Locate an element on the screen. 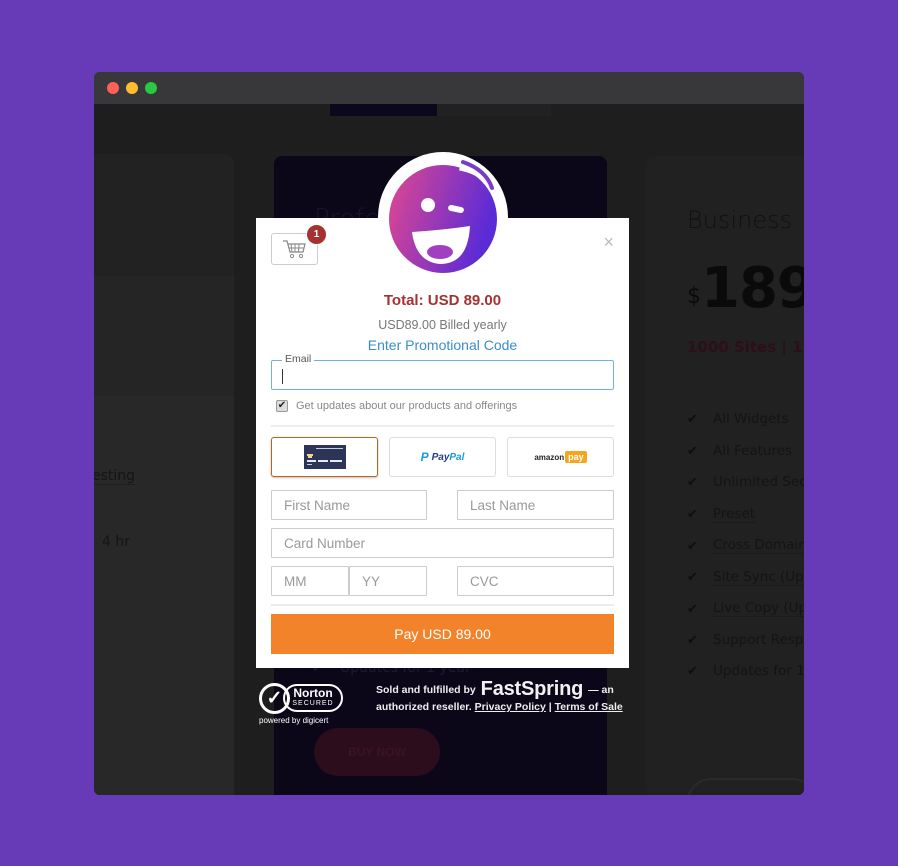 The height and width of the screenshot is (866, 898). payment-method-card is located at coordinates (324, 457).